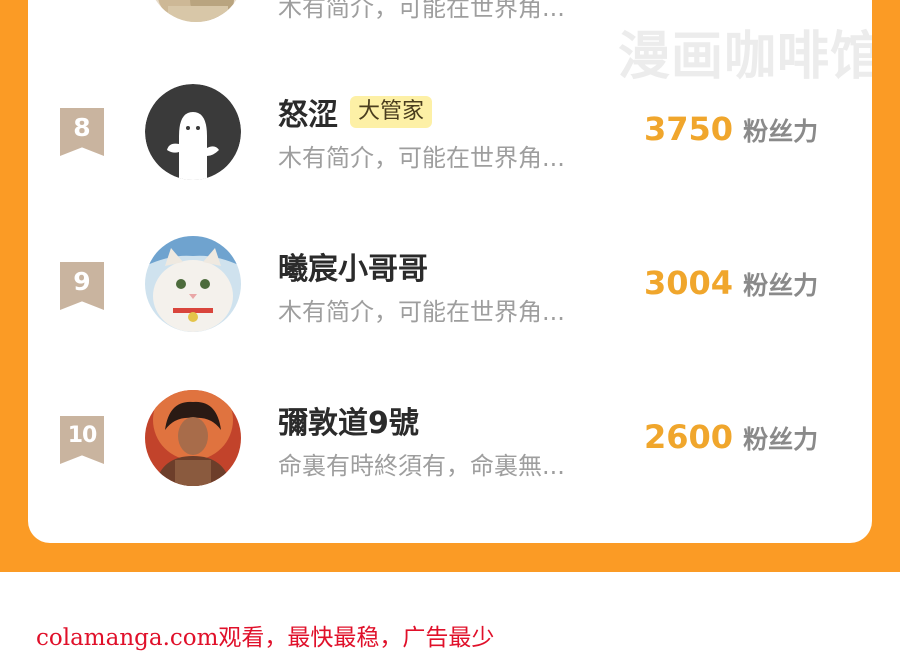 Image resolution: width=900 pixels, height=663 pixels. Describe the element at coordinates (745, 57) in the screenshot. I see `watermark: 漫画咖啡馆` at that location.